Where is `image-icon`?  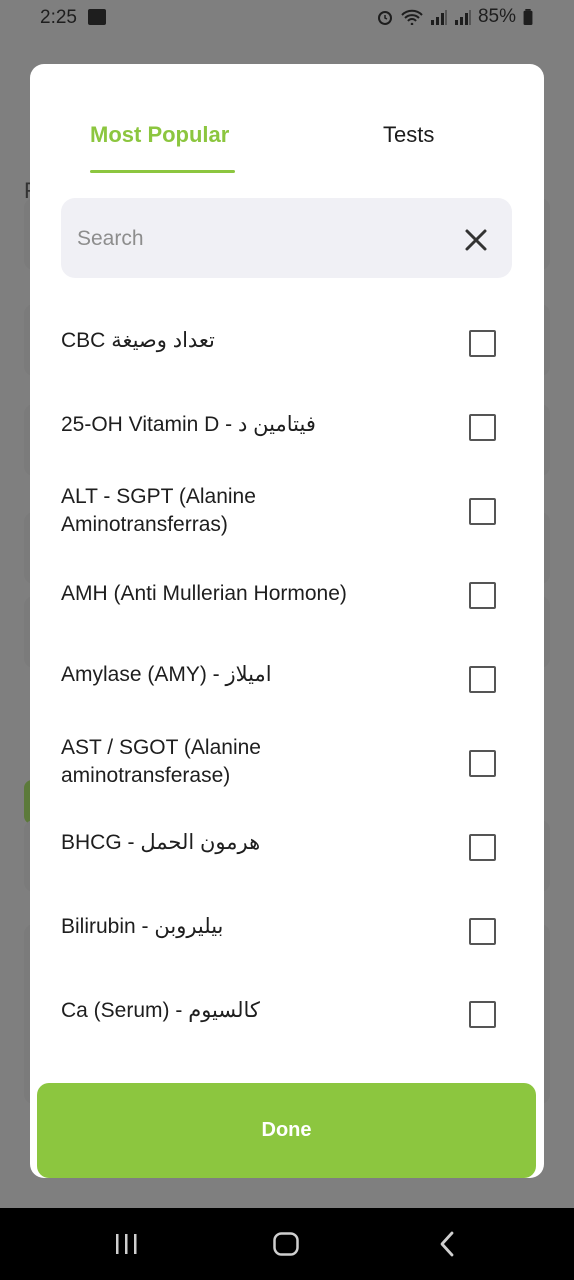 image-icon is located at coordinates (97, 17).